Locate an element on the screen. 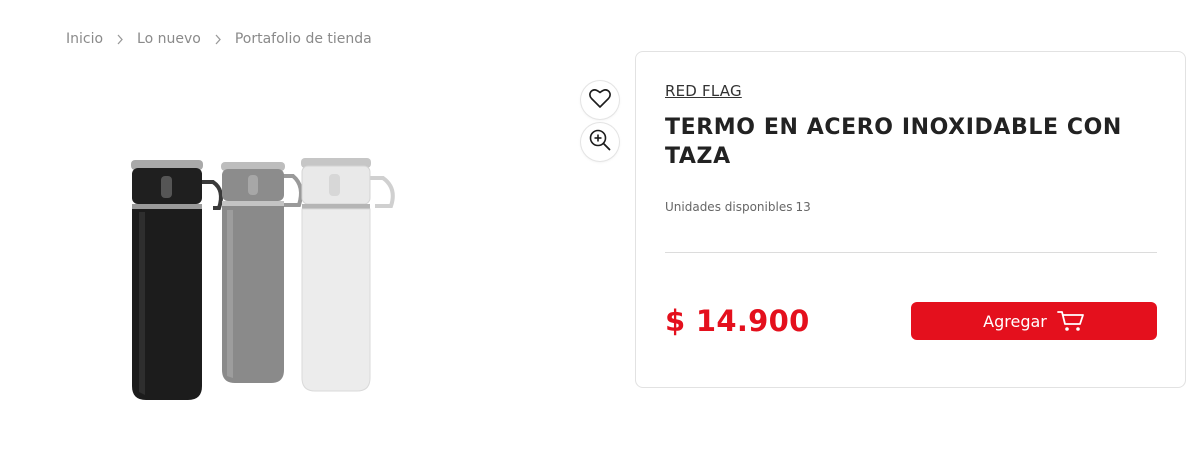 The width and height of the screenshot is (1200, 462). favorite-button is located at coordinates (600, 100).